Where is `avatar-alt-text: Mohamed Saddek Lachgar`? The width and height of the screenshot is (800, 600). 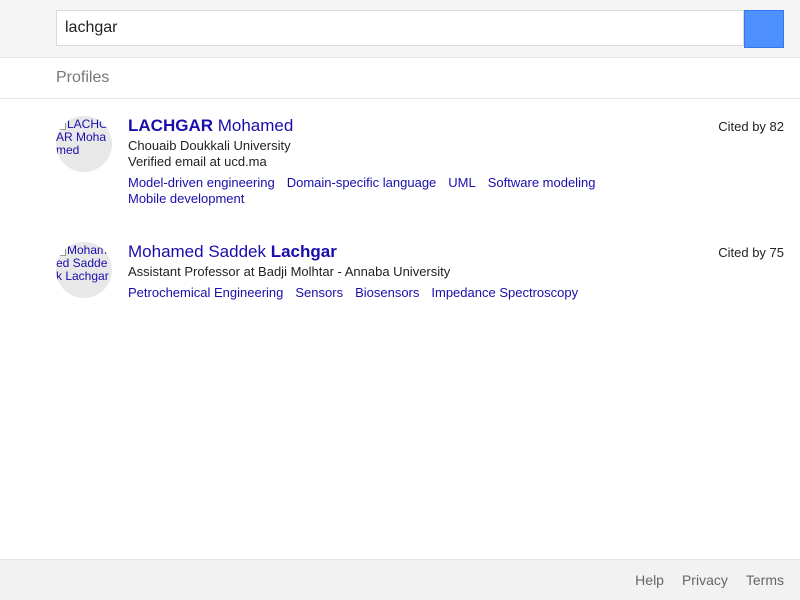
avatar-alt-text: Mohamed Saddek Lachgar is located at coordinates (82, 263).